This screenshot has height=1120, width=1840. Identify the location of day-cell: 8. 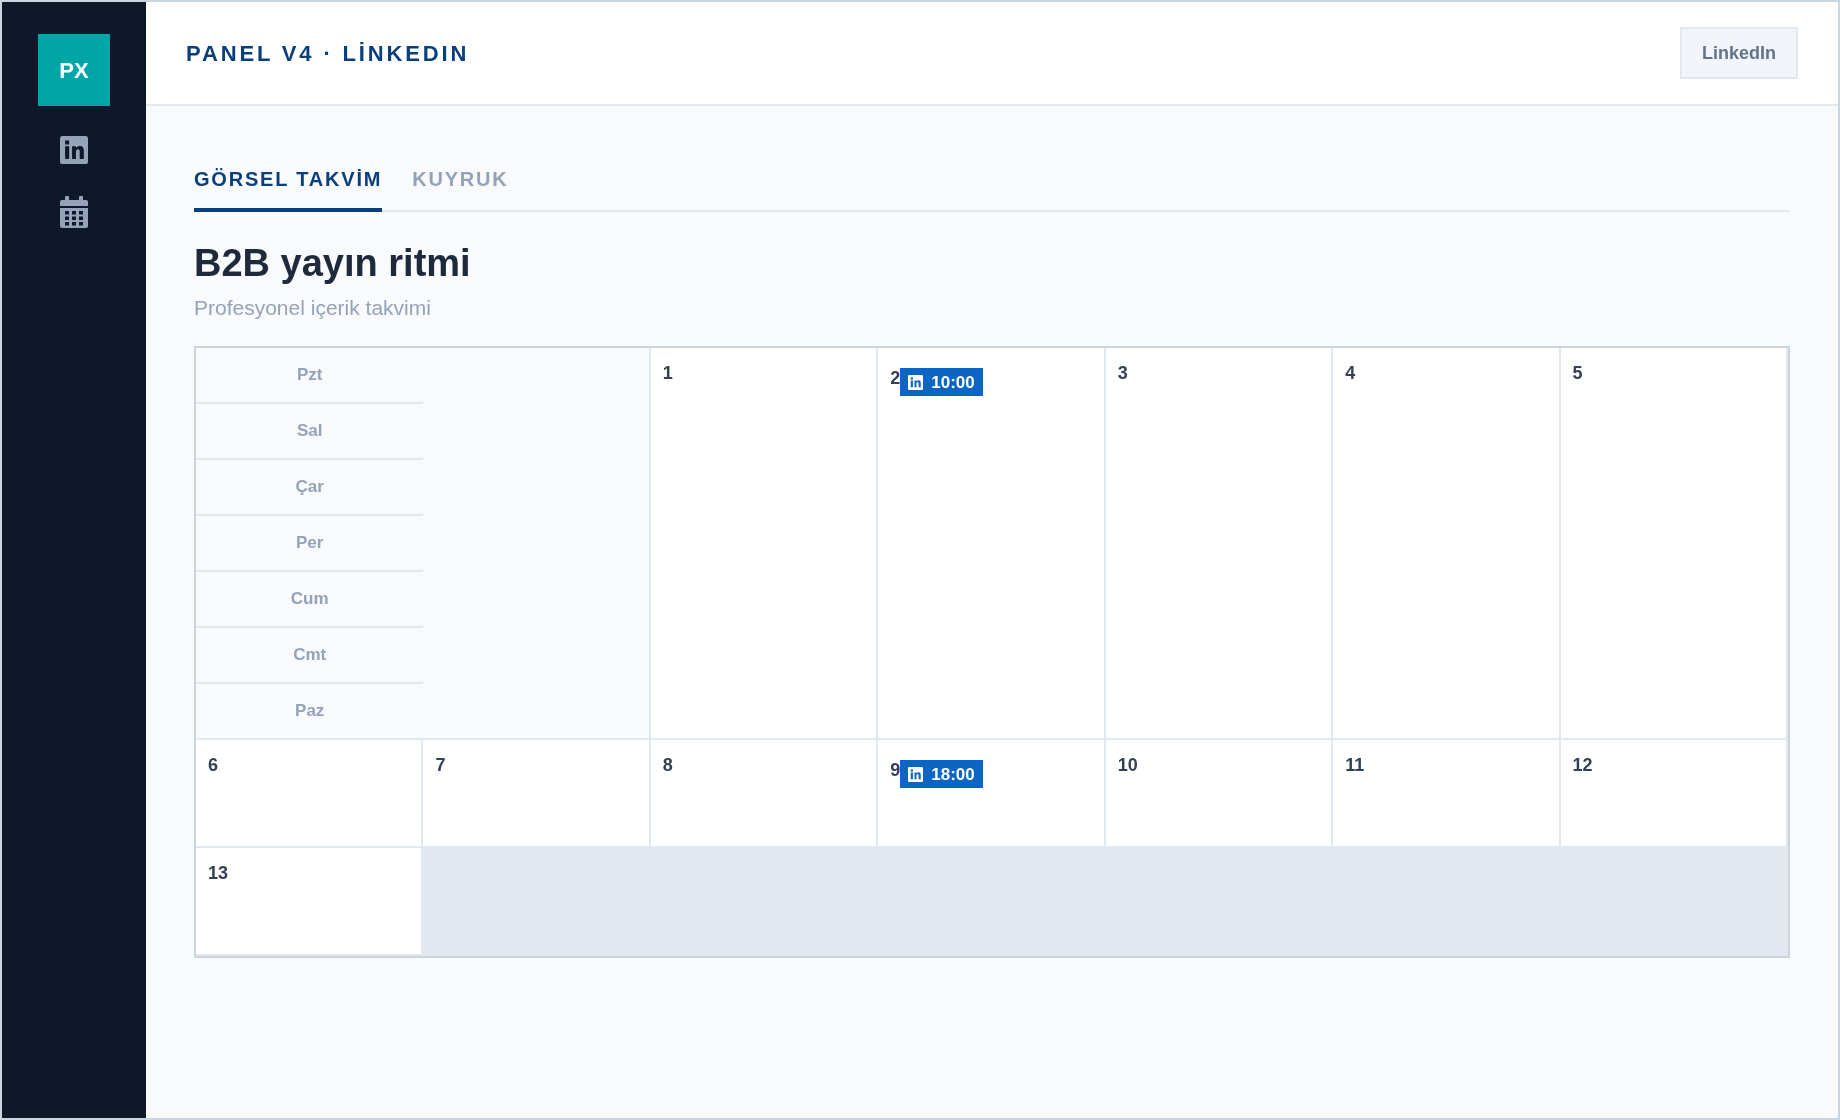
(764, 794).